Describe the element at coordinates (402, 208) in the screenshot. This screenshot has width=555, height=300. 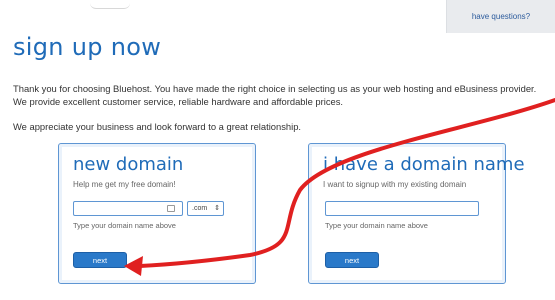
I see `existing-domain-input` at that location.